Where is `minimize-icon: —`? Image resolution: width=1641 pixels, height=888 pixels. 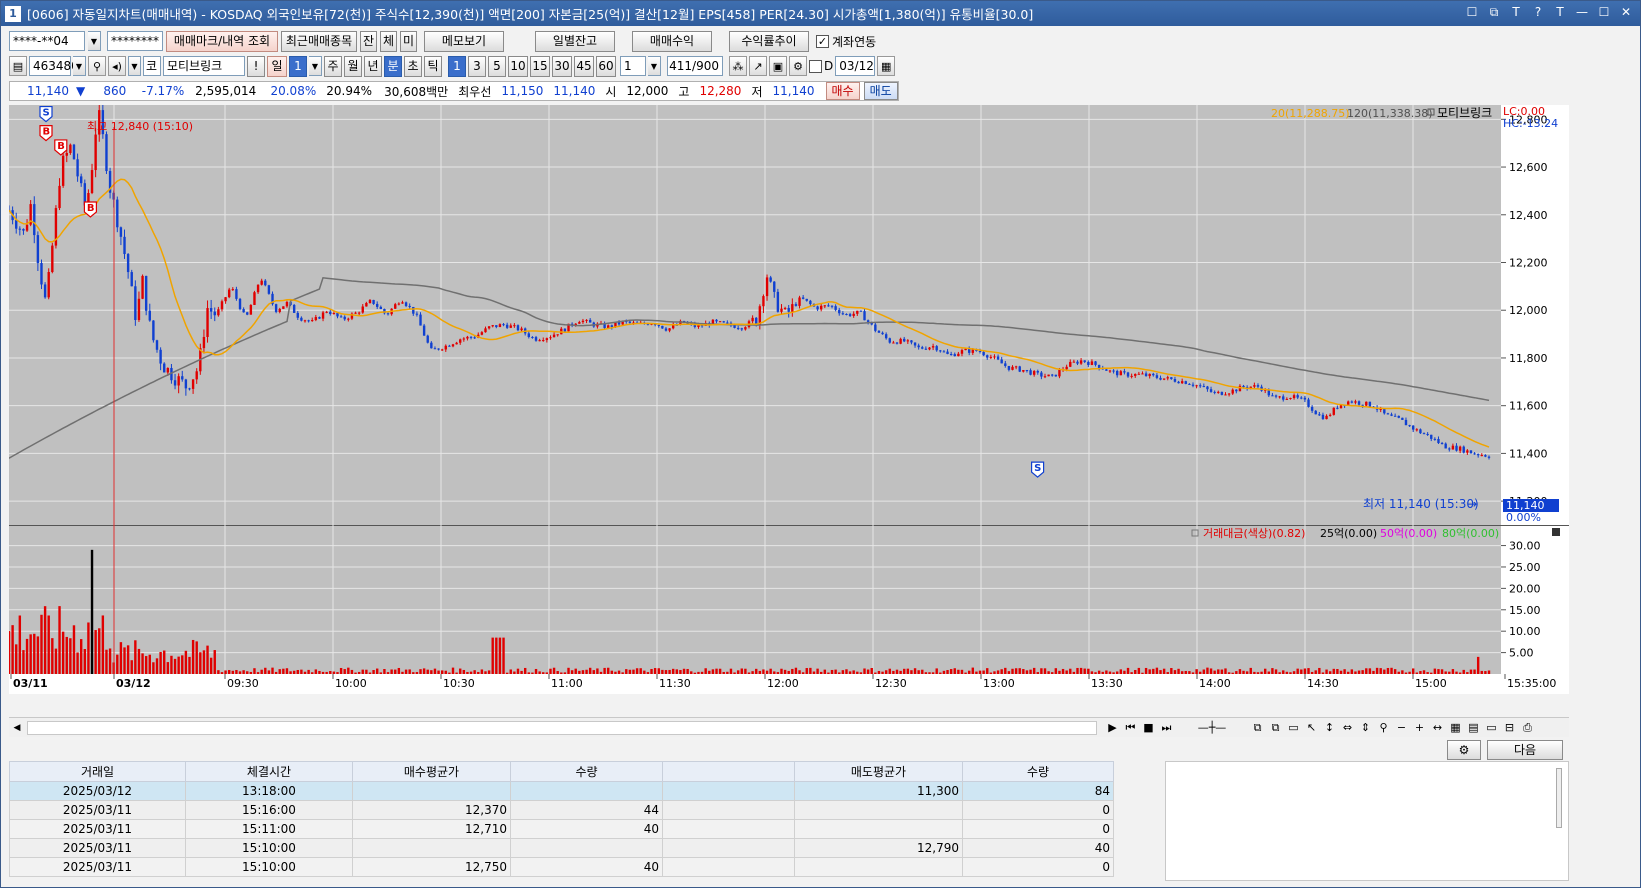
minimize-icon: — is located at coordinates (1582, 12).